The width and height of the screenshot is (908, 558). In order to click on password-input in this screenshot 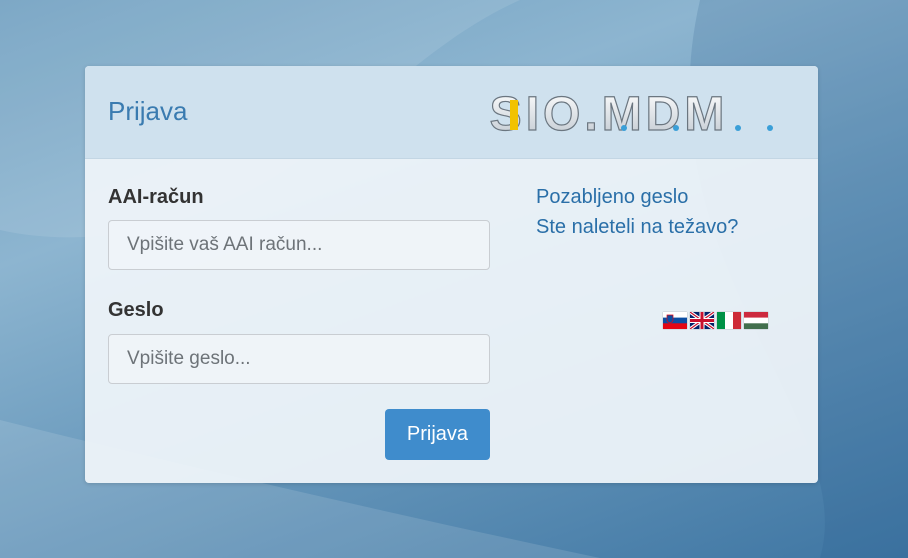, I will do `click(299, 359)`.